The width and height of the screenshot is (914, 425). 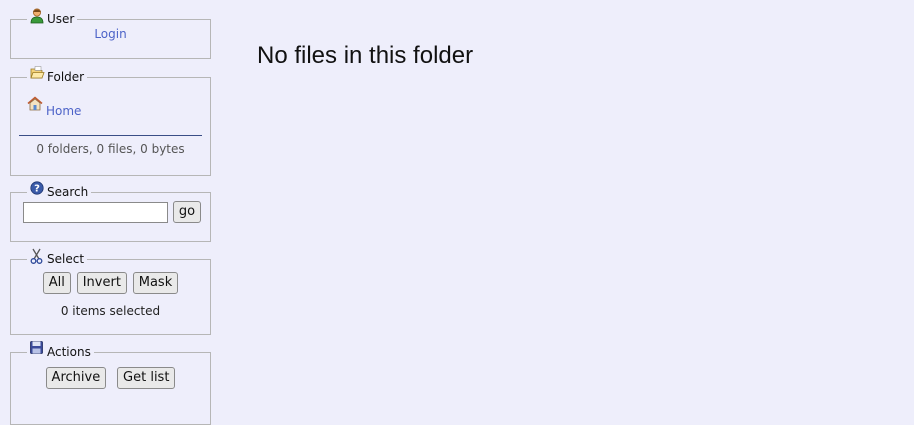 I want to click on selection-status: 0 items selected, so click(x=110, y=311).